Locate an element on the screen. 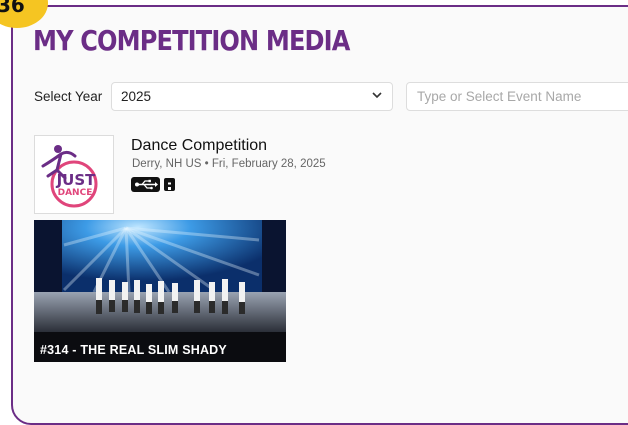 The height and width of the screenshot is (425, 628). event-logo: JUST DANCE is located at coordinates (74, 174).